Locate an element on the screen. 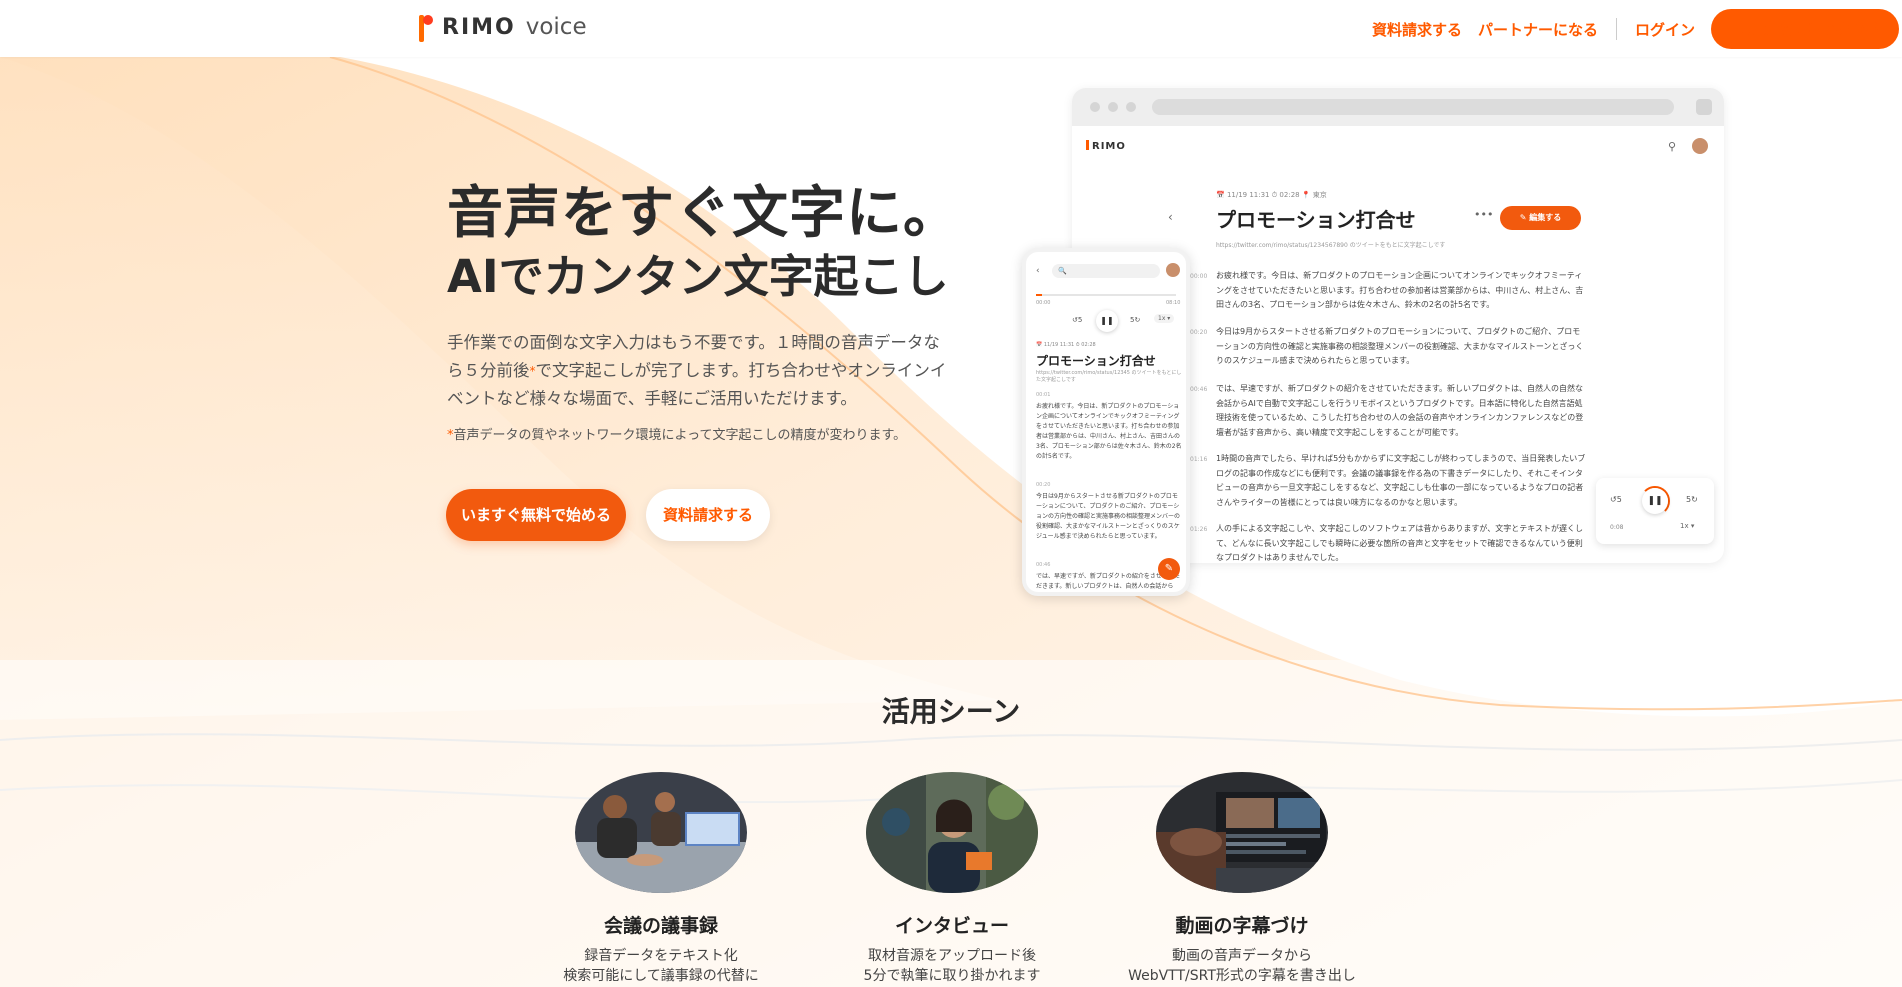 The image size is (1902, 987). mock-back-icon: ‹ is located at coordinates (1170, 217).